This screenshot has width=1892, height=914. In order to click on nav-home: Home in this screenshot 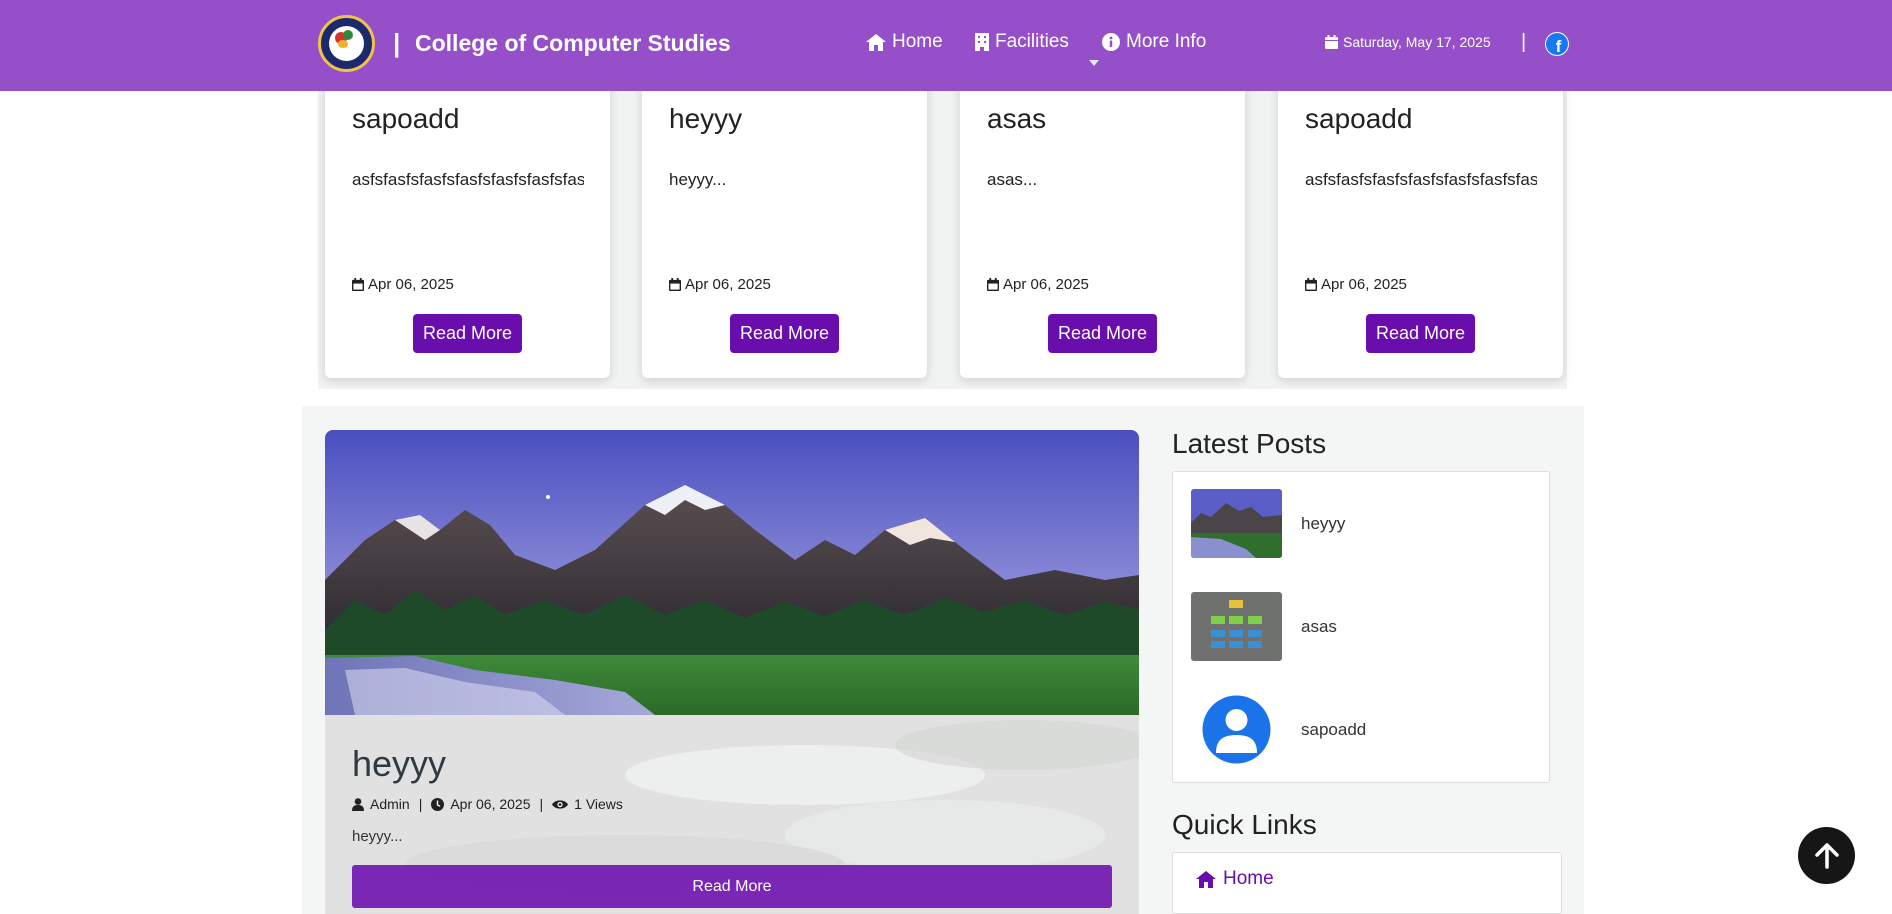, I will do `click(904, 42)`.